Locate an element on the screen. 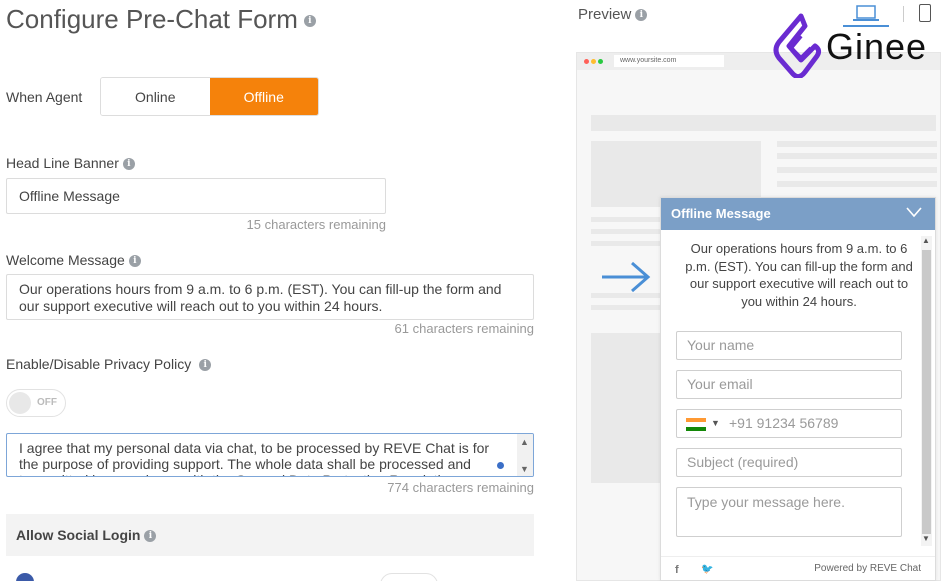  social-login-label: Allow Social Login i is located at coordinates (86, 535).